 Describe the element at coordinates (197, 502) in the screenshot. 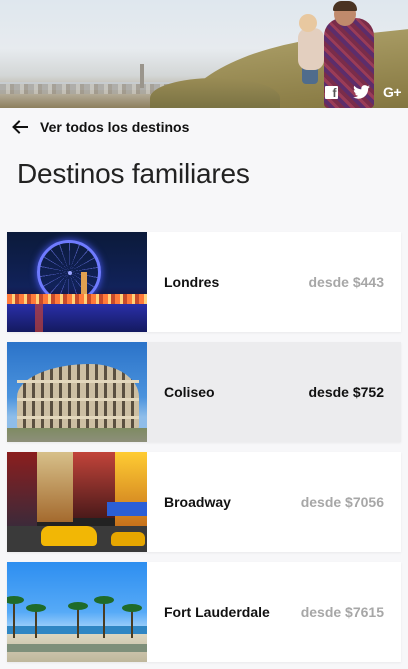

I see `destination-name: Broadway` at that location.